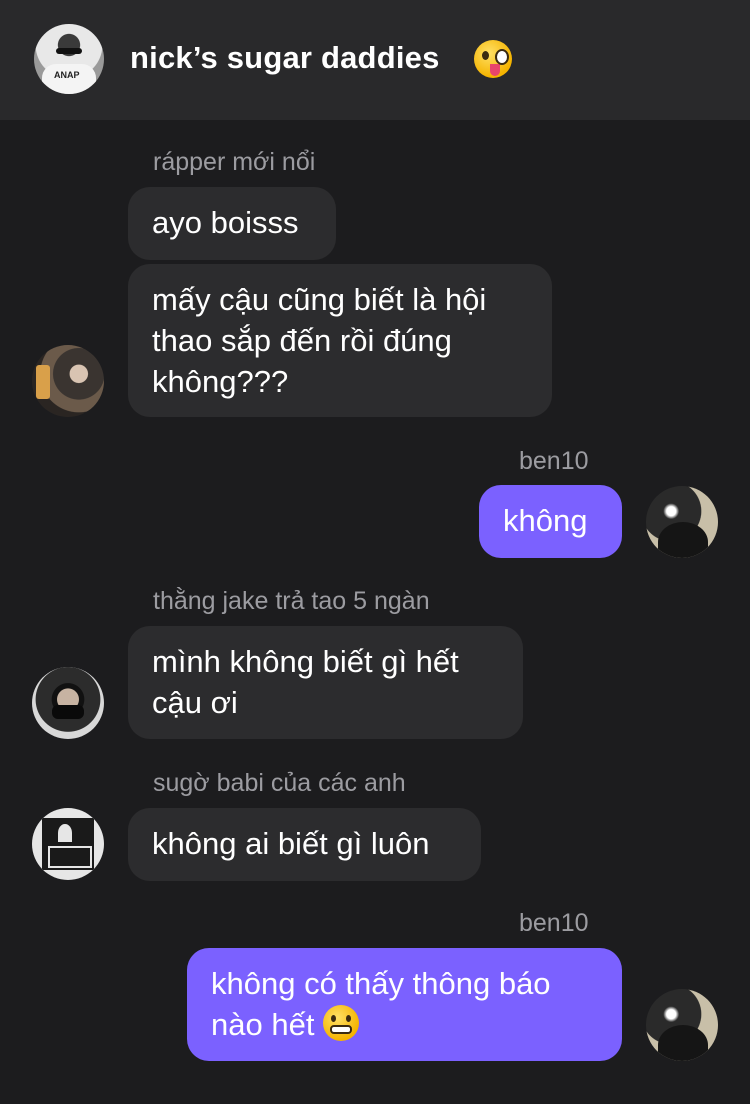  Describe the element at coordinates (302, 340) in the screenshot. I see `message-text: thao sắp đến rồi đúng` at that location.